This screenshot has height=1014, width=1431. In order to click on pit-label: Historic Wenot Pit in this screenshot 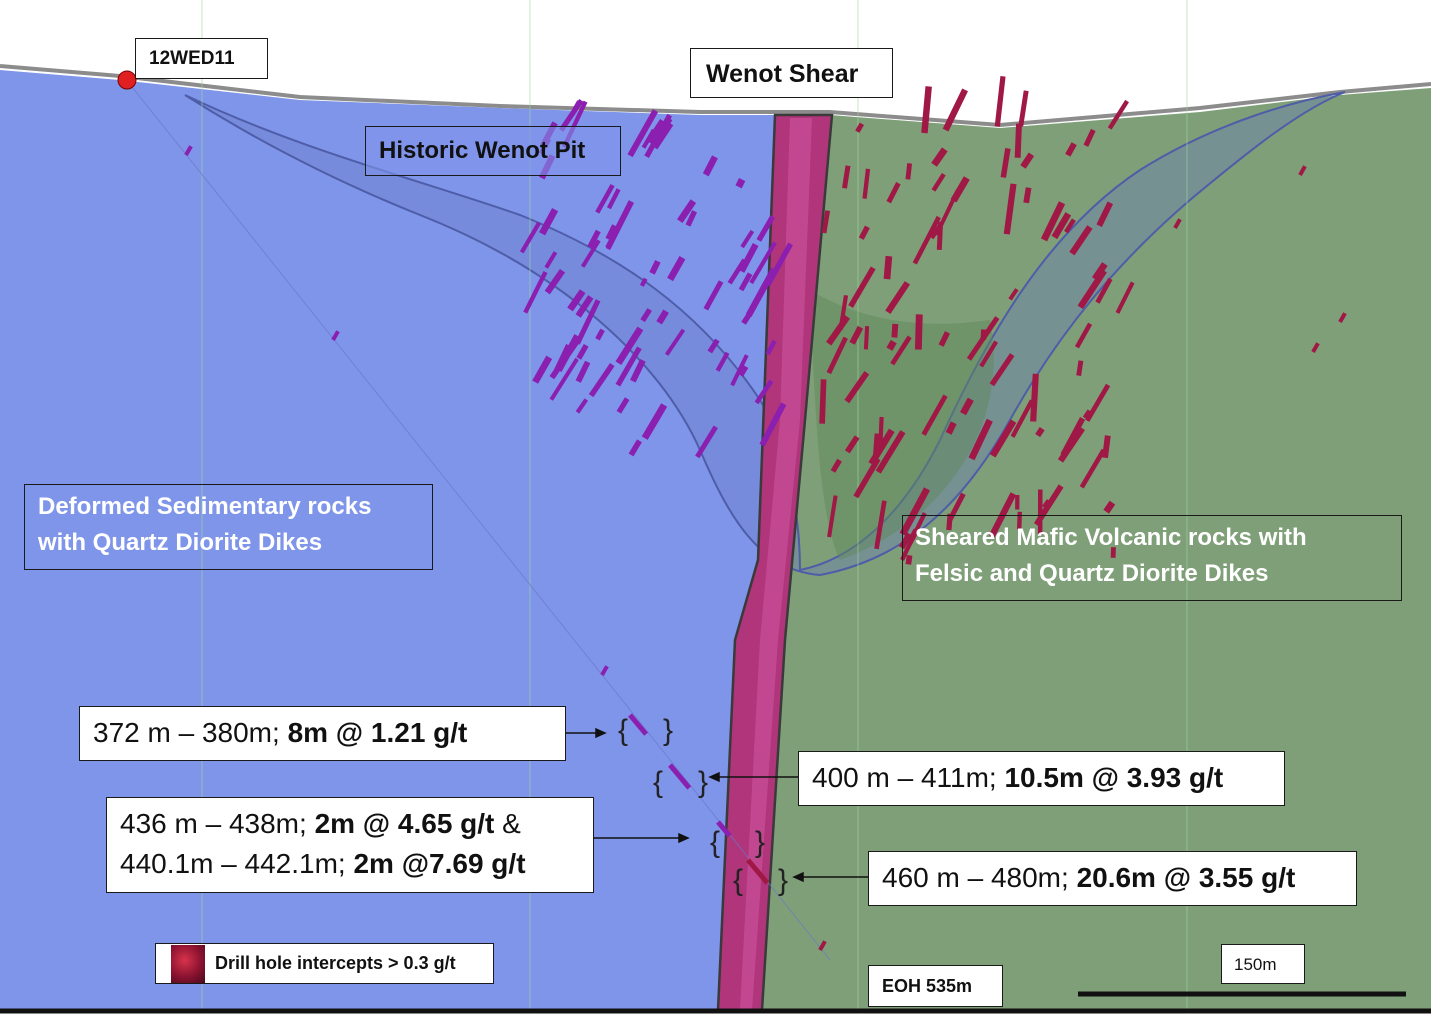, I will do `click(493, 151)`.